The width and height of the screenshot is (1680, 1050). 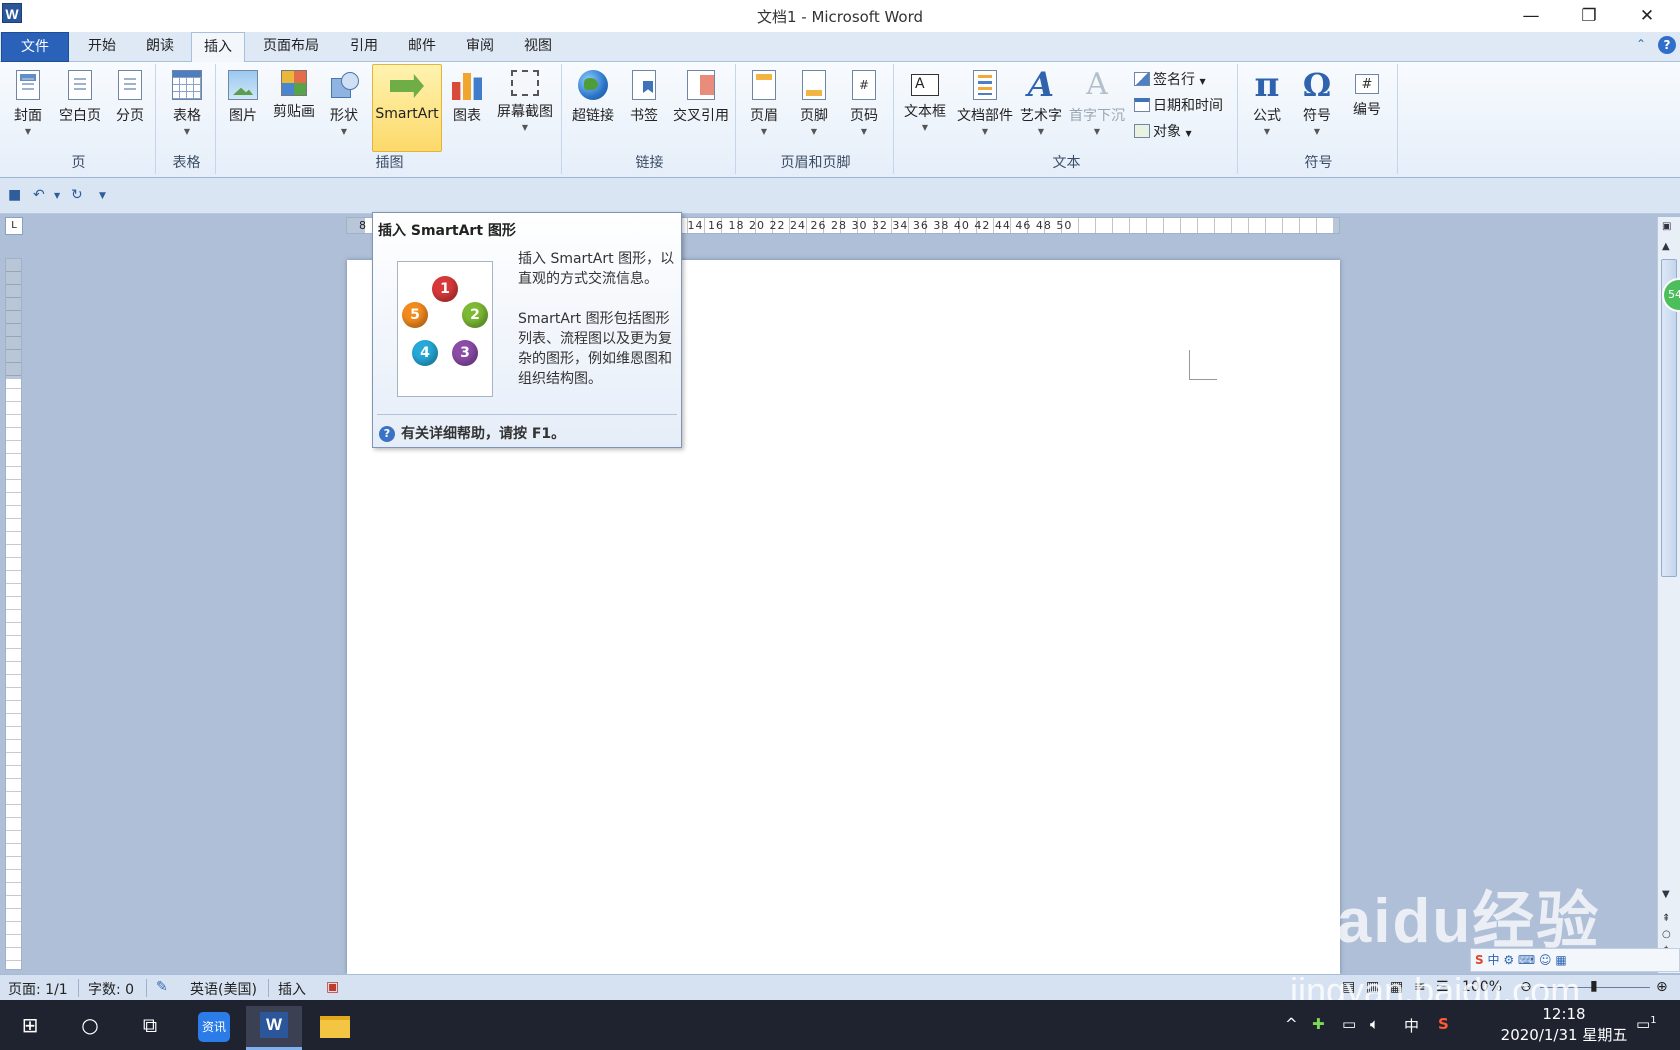 What do you see at coordinates (472, 433) in the screenshot?
I see `tooltip-help: ? 有关详细帮助，请按 F1。` at bounding box center [472, 433].